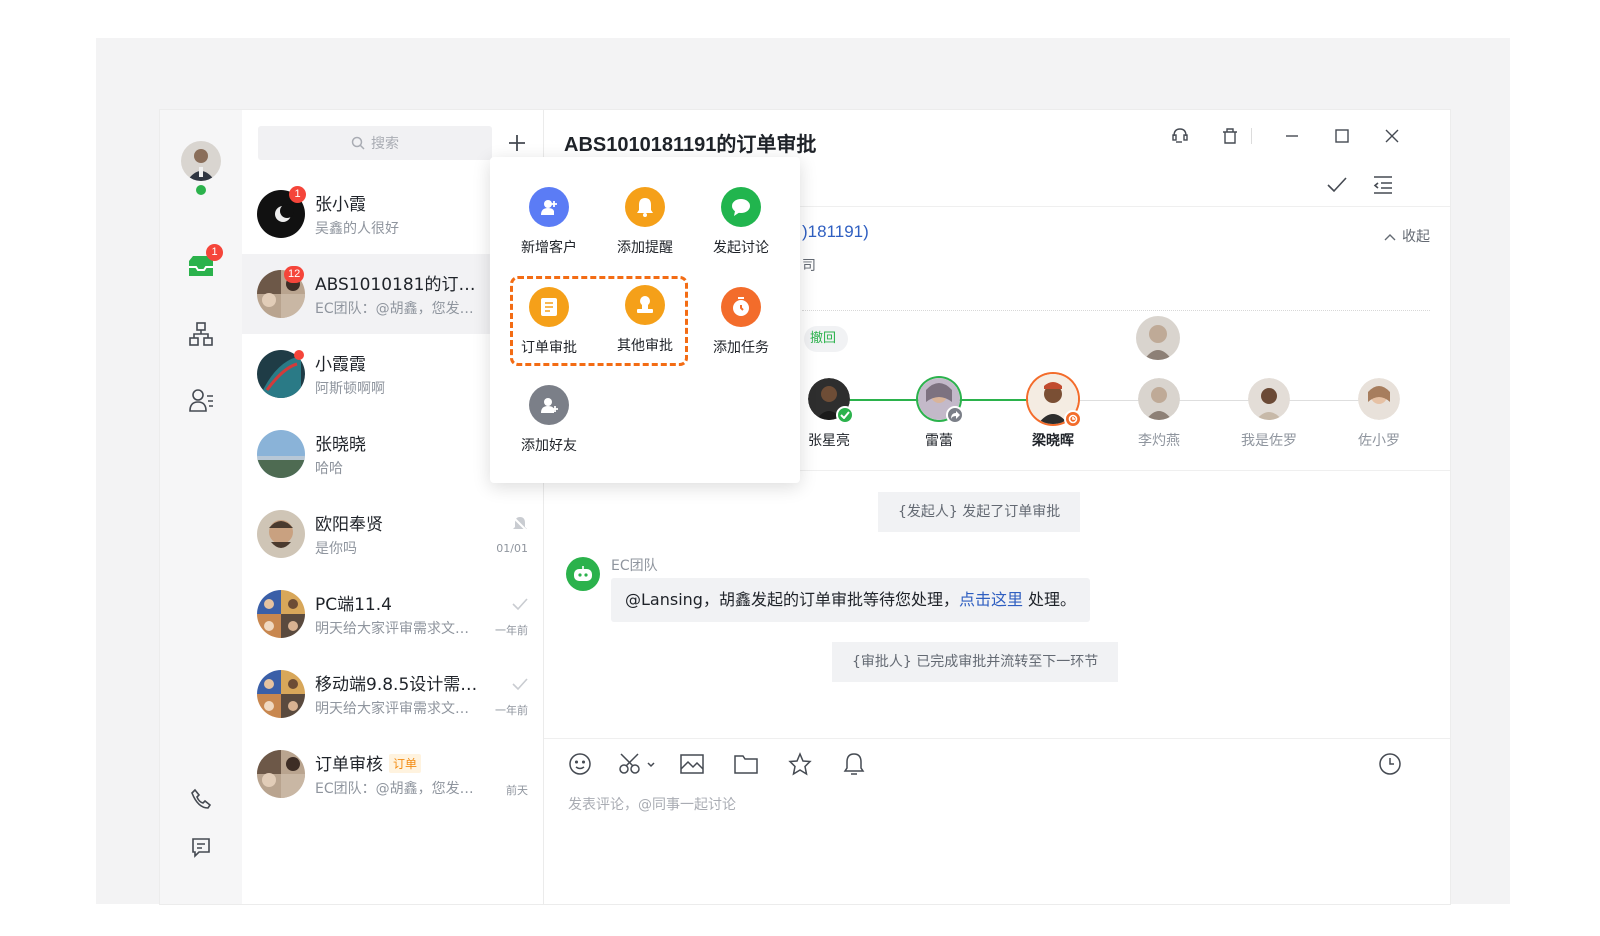 This screenshot has width=1600, height=936. Describe the element at coordinates (638, 764) in the screenshot. I see `screenshot-icon` at that location.